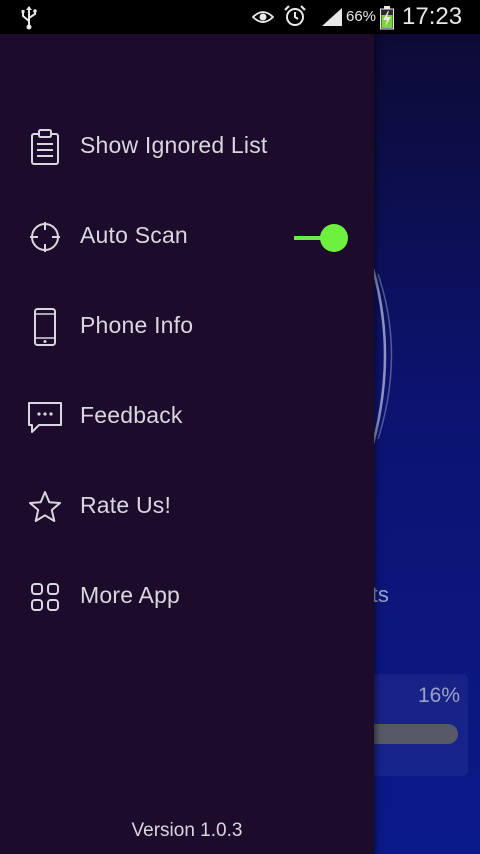 This screenshot has height=854, width=480. What do you see at coordinates (45, 237) in the screenshot?
I see `crosshair-icon` at bounding box center [45, 237].